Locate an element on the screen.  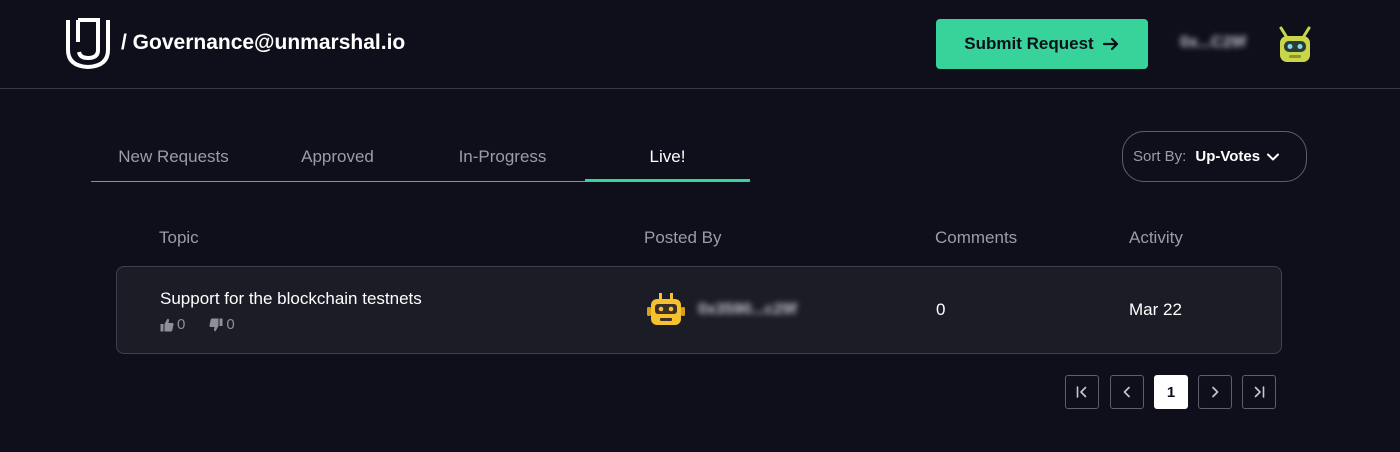
topic-title: Support for the blockchain testnets is located at coordinates (291, 299).